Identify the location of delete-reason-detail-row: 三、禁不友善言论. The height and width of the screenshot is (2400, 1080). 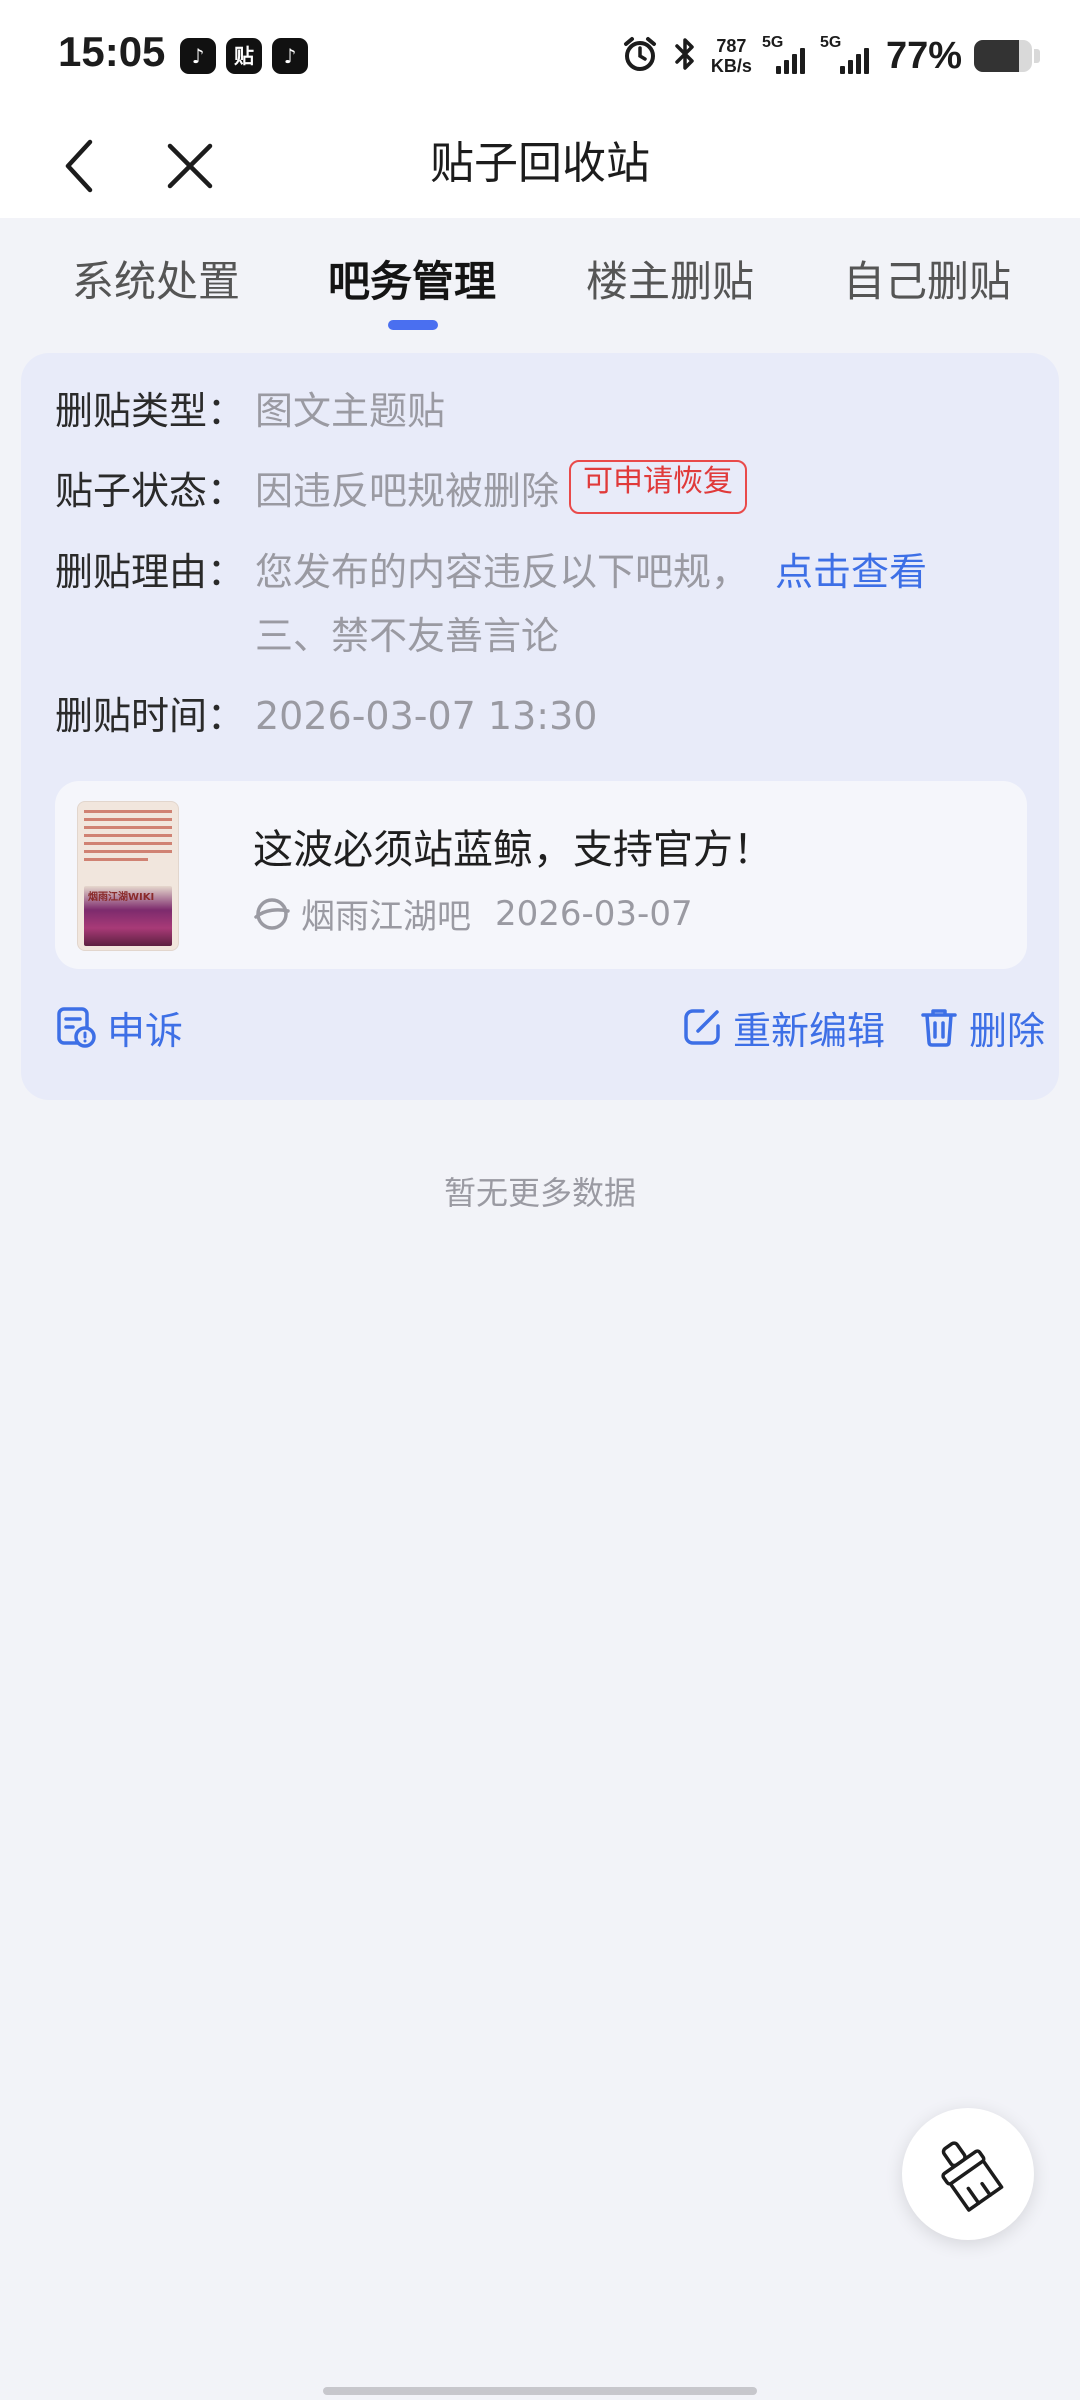
(407, 636).